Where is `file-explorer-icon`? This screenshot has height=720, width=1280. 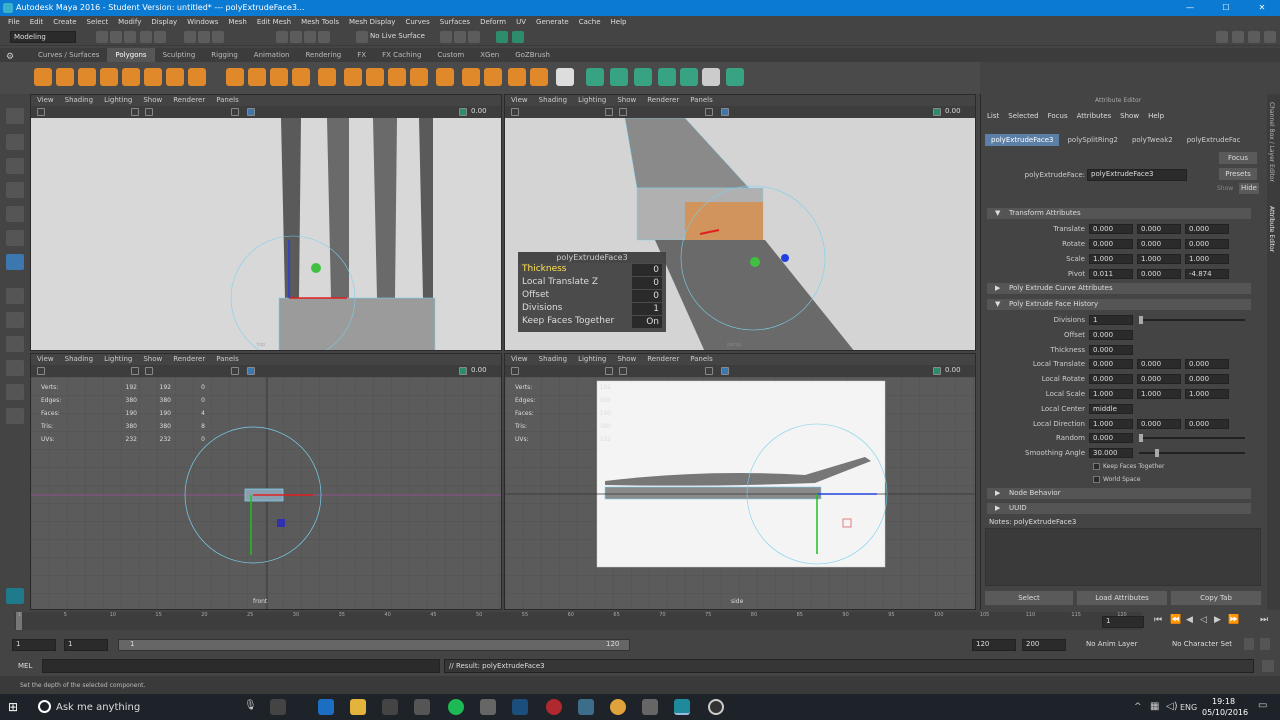
file-explorer-icon is located at coordinates (358, 707).